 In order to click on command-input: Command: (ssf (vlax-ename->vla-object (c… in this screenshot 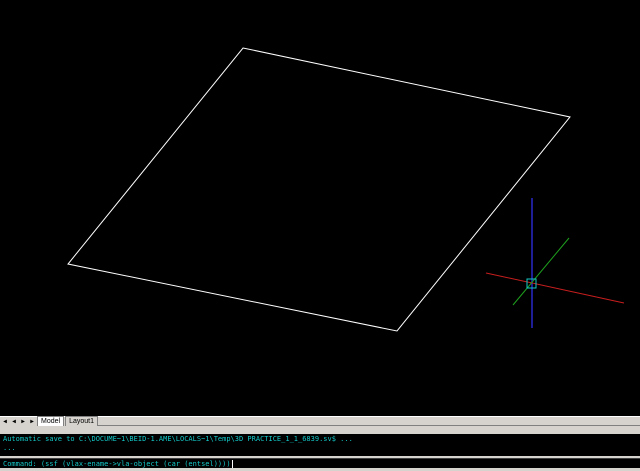, I will do `click(320, 463)`.